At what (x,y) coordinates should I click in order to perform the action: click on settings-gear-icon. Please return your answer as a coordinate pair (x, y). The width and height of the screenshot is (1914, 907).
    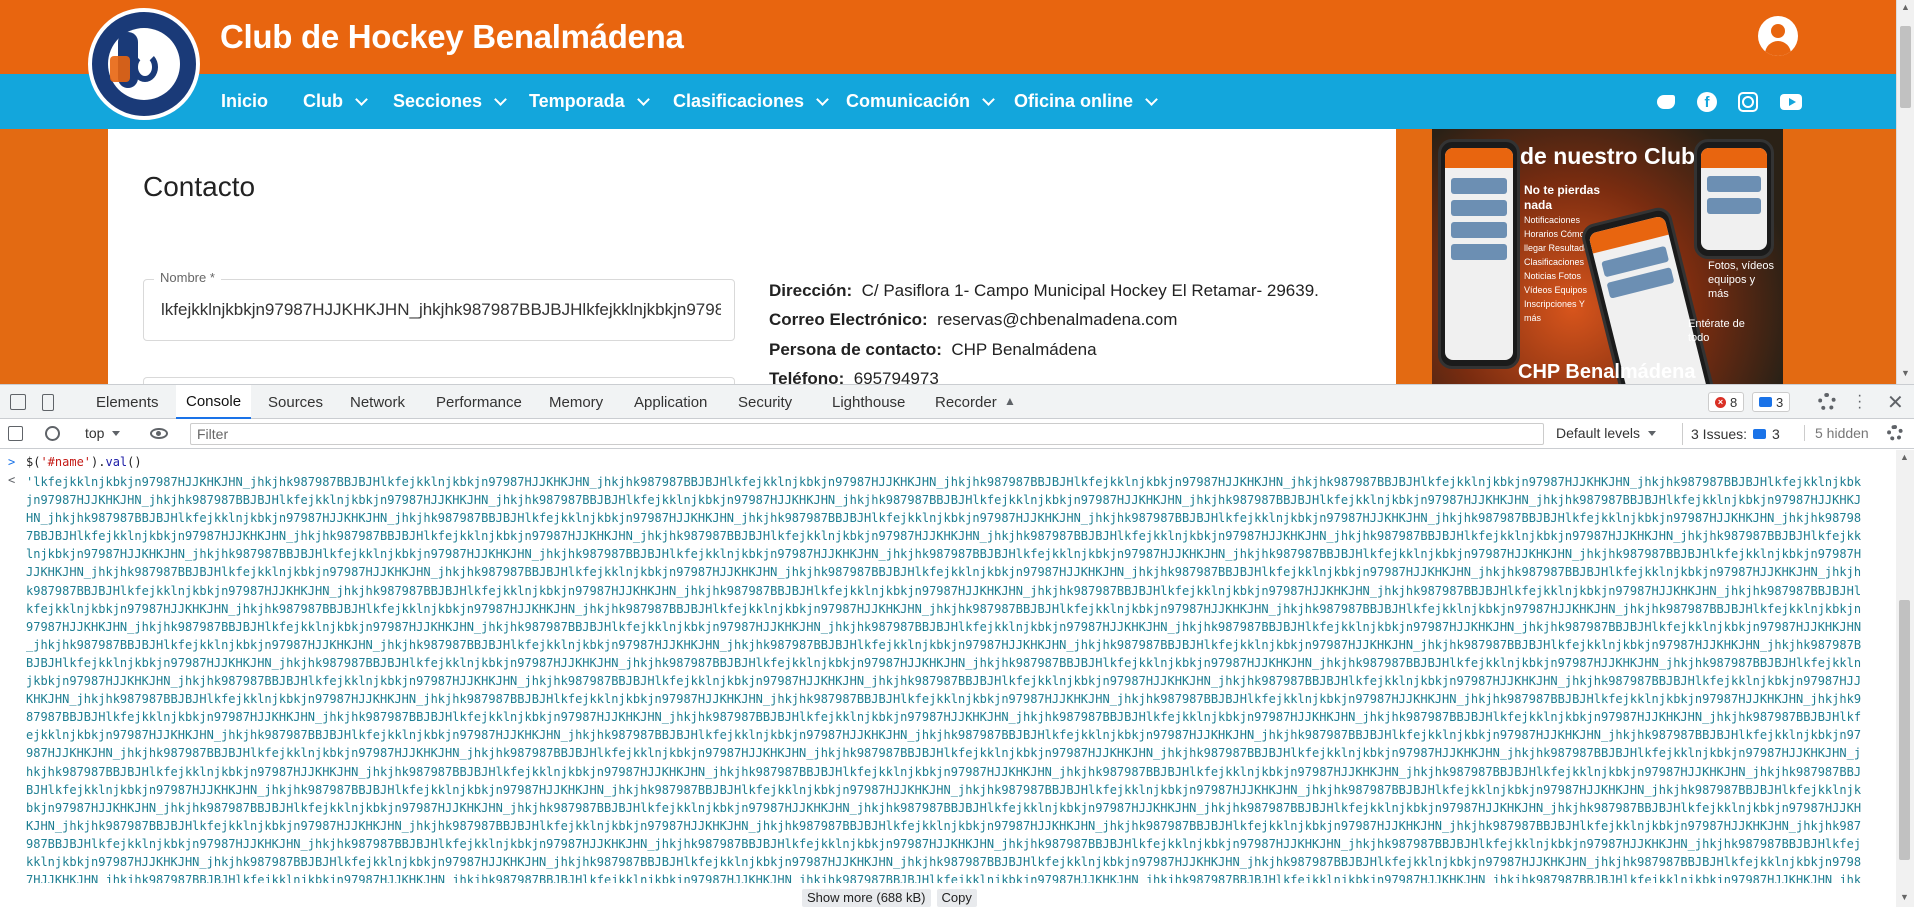
    Looking at the image, I should click on (1827, 402).